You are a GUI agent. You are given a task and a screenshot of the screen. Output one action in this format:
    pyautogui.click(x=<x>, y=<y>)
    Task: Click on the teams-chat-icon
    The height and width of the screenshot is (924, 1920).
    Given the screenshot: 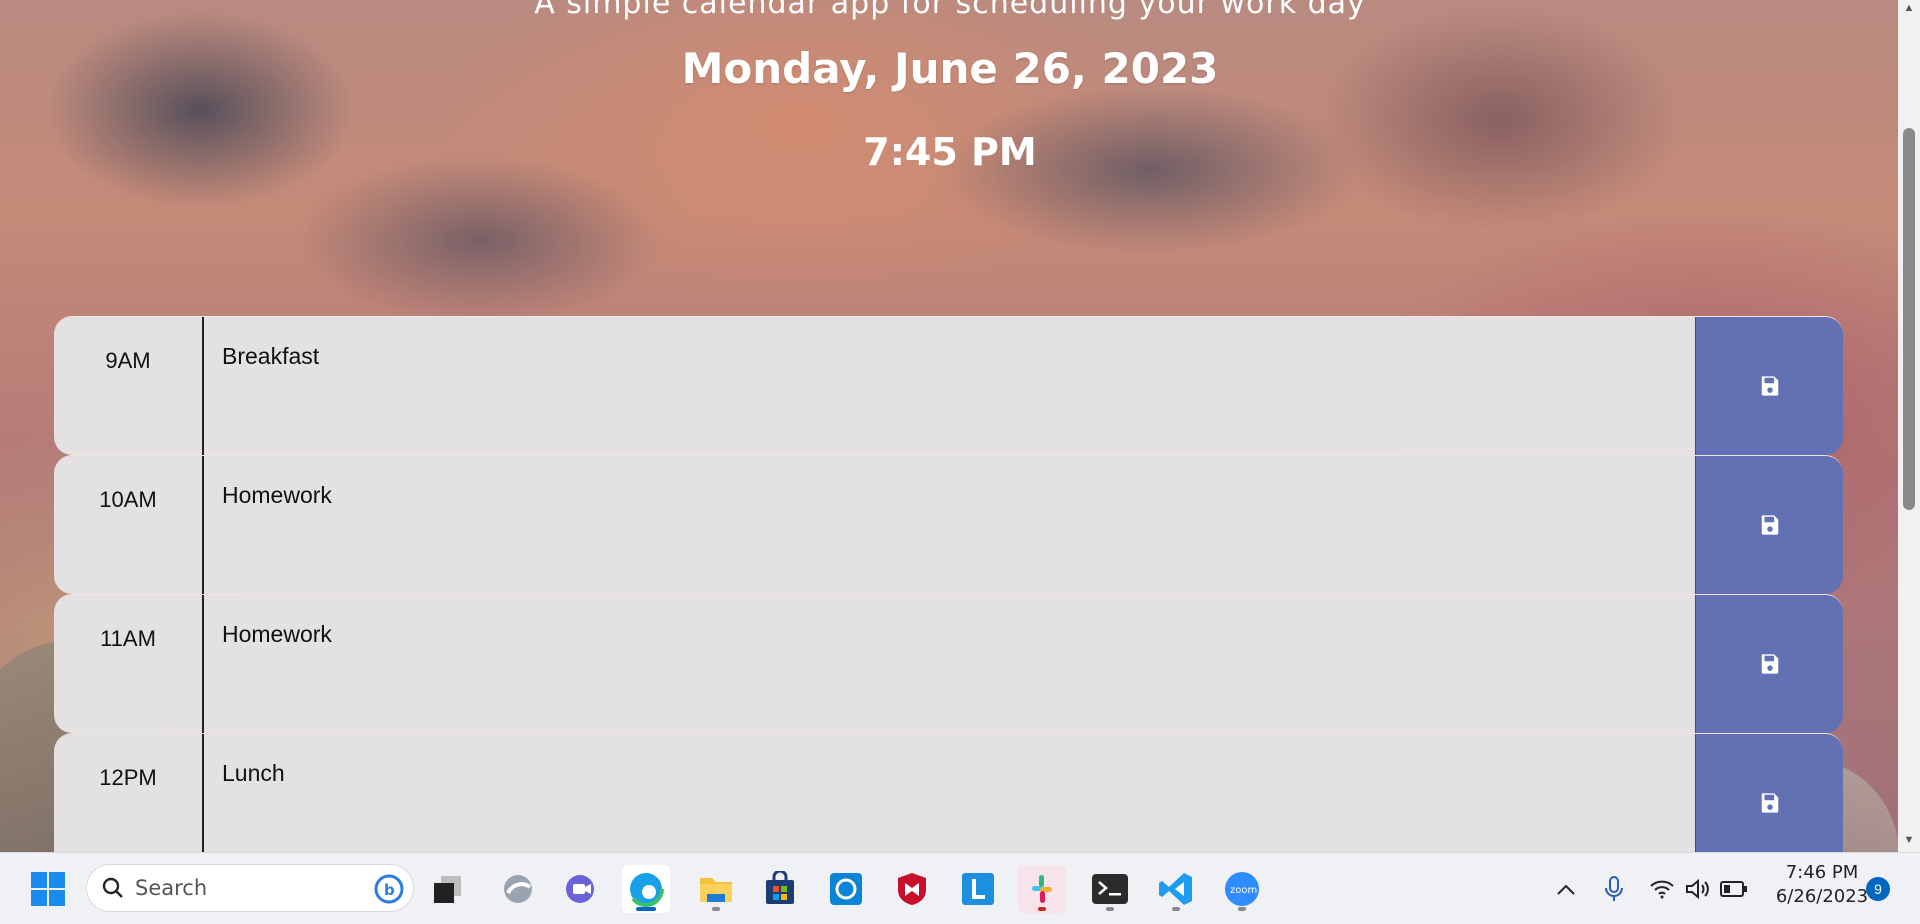 What is the action you would take?
    pyautogui.click(x=580, y=889)
    